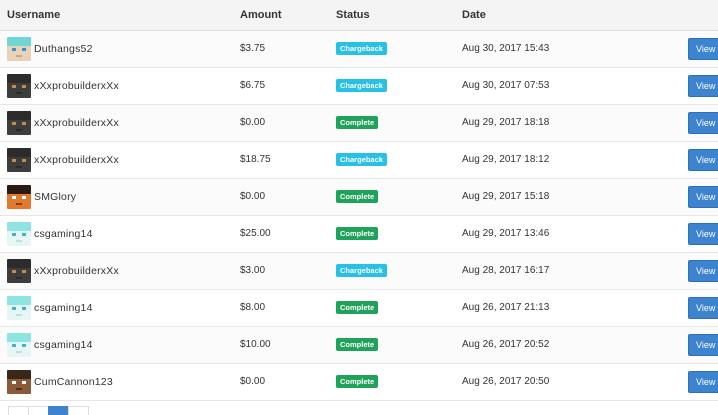 Image resolution: width=718 pixels, height=415 pixels. Describe the element at coordinates (506, 270) in the screenshot. I see `date-cell: Aug 28, 2017 16:17` at that location.